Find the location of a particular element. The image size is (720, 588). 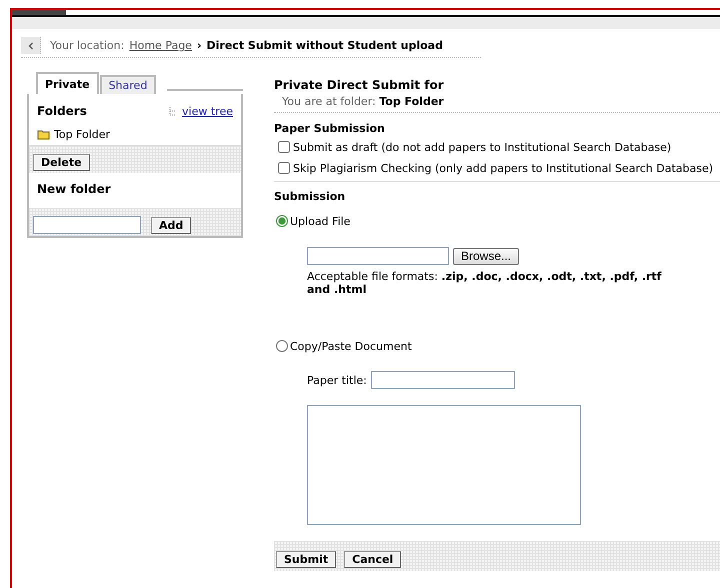

folder-item: Top Folder is located at coordinates (82, 134).